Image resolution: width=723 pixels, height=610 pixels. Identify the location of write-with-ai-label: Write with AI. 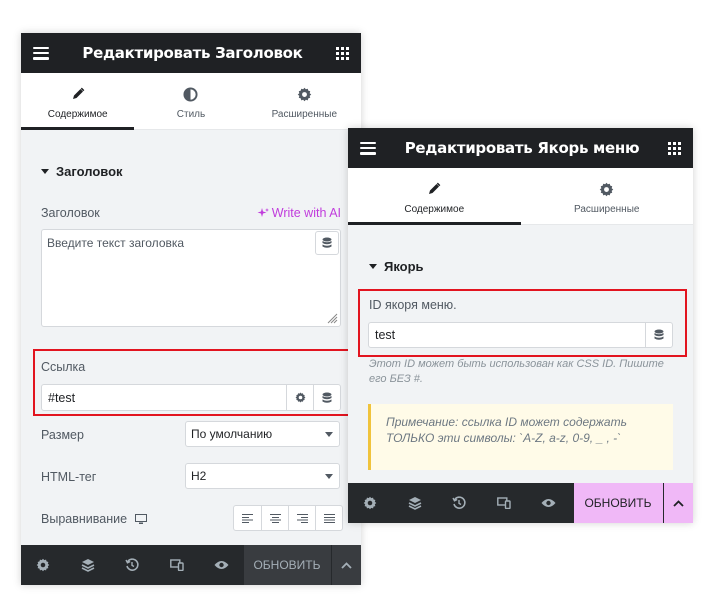
(306, 213).